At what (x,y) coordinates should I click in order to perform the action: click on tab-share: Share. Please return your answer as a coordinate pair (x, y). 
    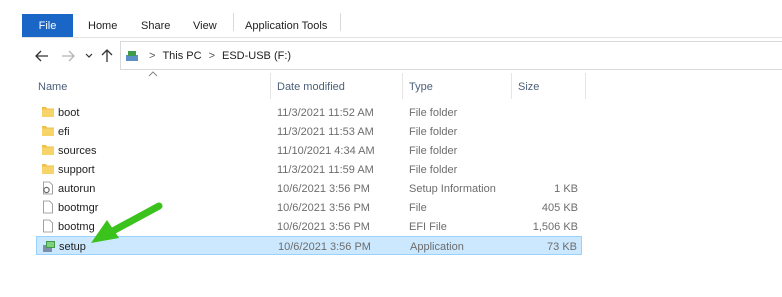
    Looking at the image, I should click on (155, 25).